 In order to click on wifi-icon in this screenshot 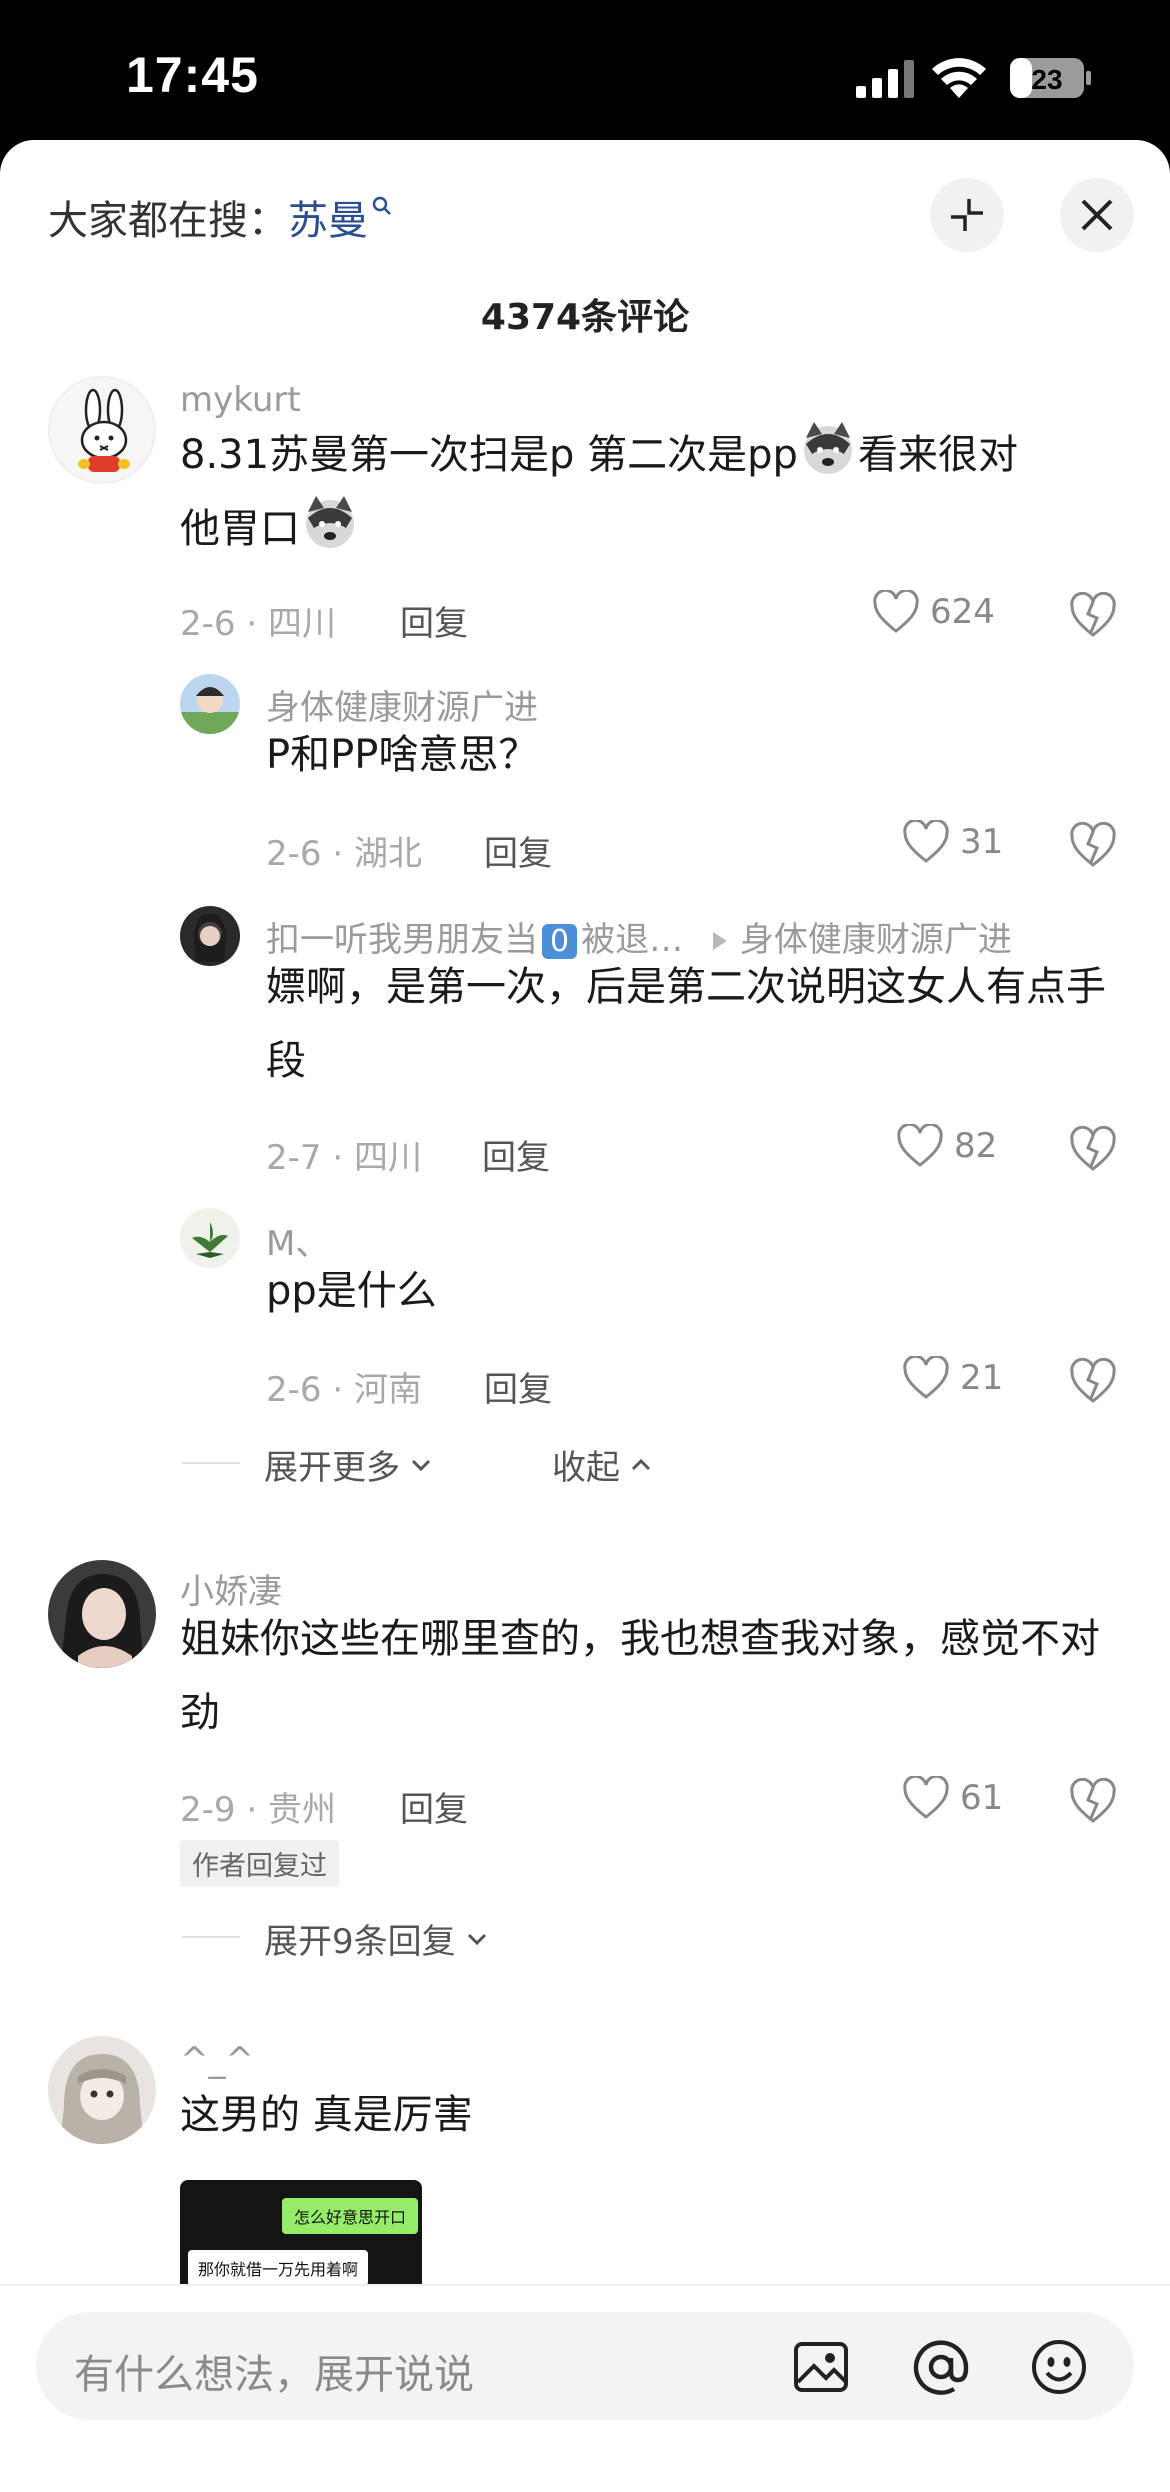, I will do `click(959, 78)`.